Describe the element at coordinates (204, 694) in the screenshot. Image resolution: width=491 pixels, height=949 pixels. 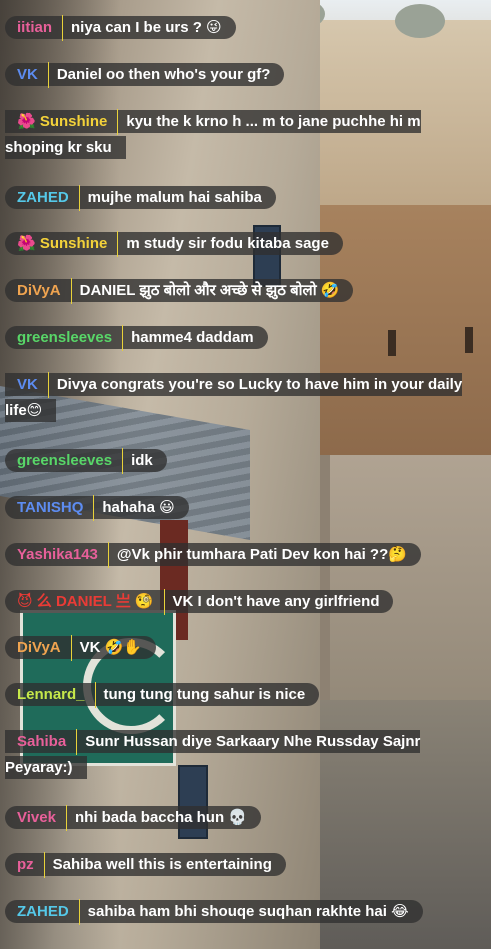
I see `chat-text: tung tung tung sahur is nice` at that location.